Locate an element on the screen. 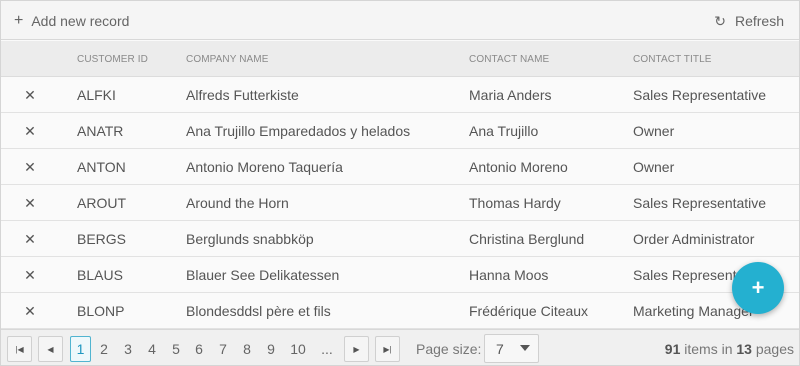 This screenshot has width=800, height=366. page-number: 8 is located at coordinates (247, 349).